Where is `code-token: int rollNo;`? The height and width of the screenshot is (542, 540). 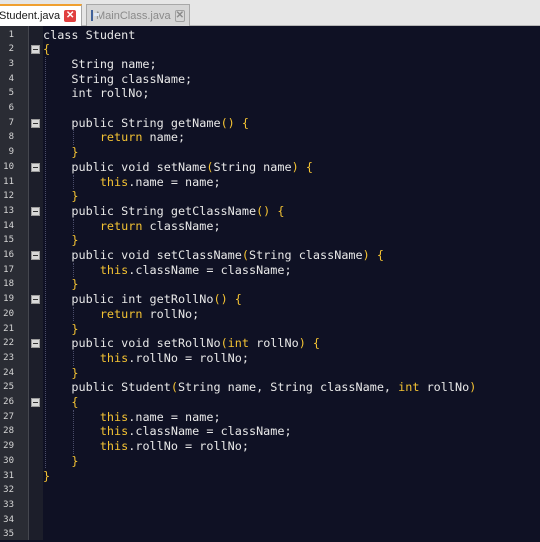 code-token: int rollNo; is located at coordinates (96, 93).